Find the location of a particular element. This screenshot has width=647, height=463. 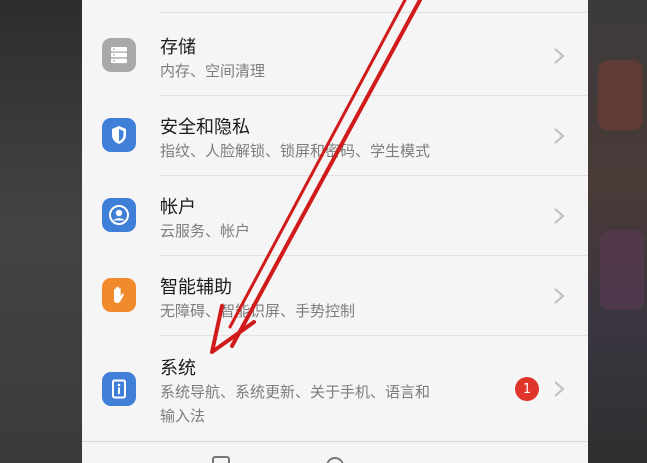

hand-icon is located at coordinates (119, 295).